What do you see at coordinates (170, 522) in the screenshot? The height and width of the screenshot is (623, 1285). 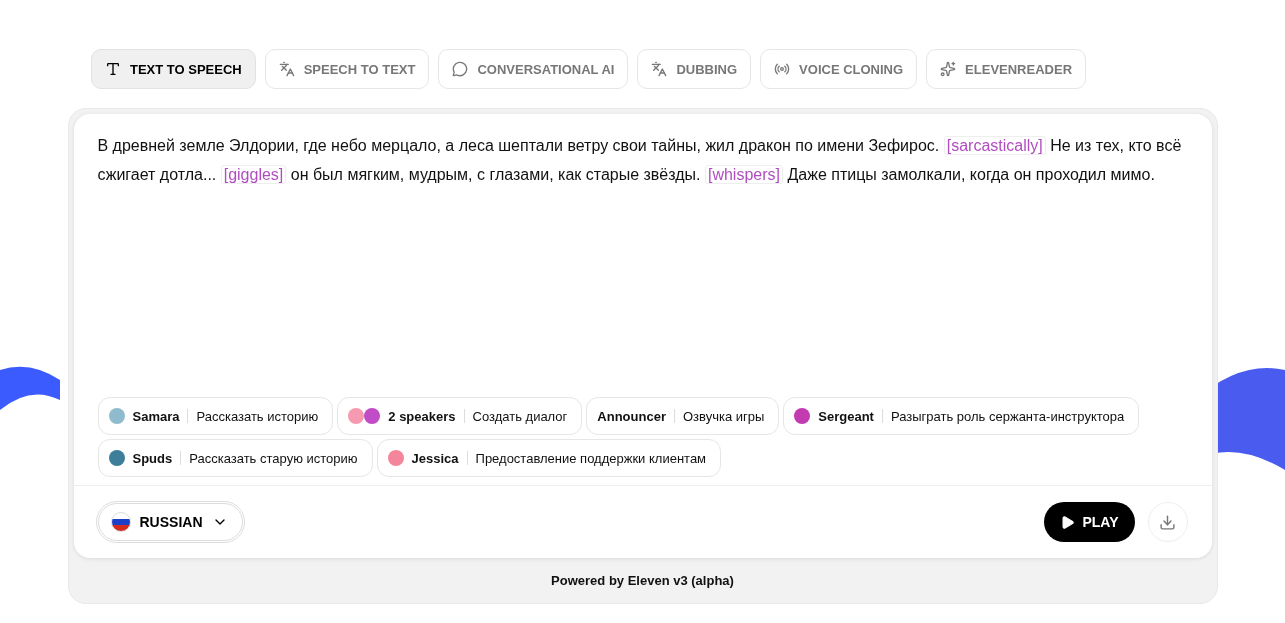 I see `language-select: RUSSIAN` at bounding box center [170, 522].